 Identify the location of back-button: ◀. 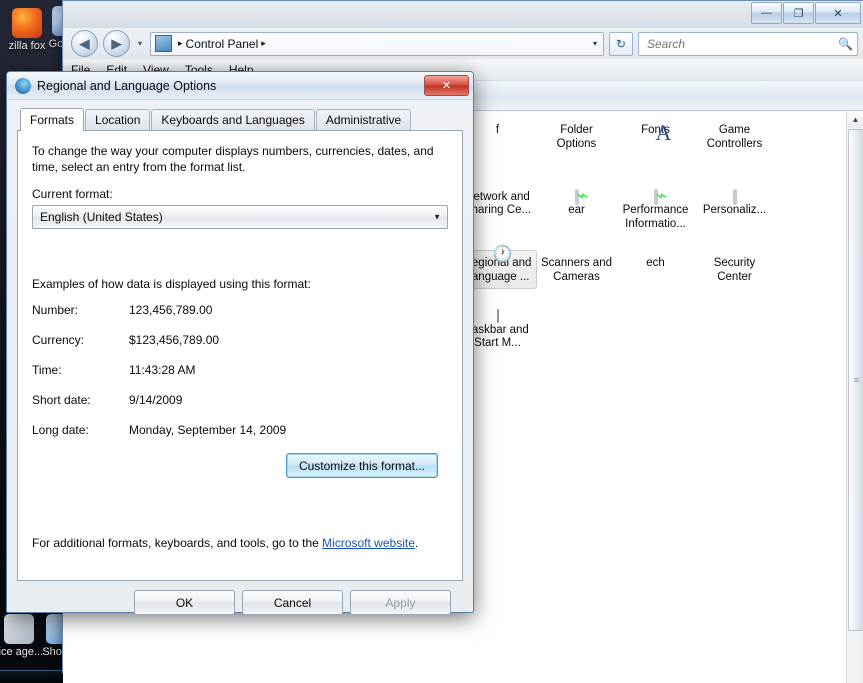
(84, 43).